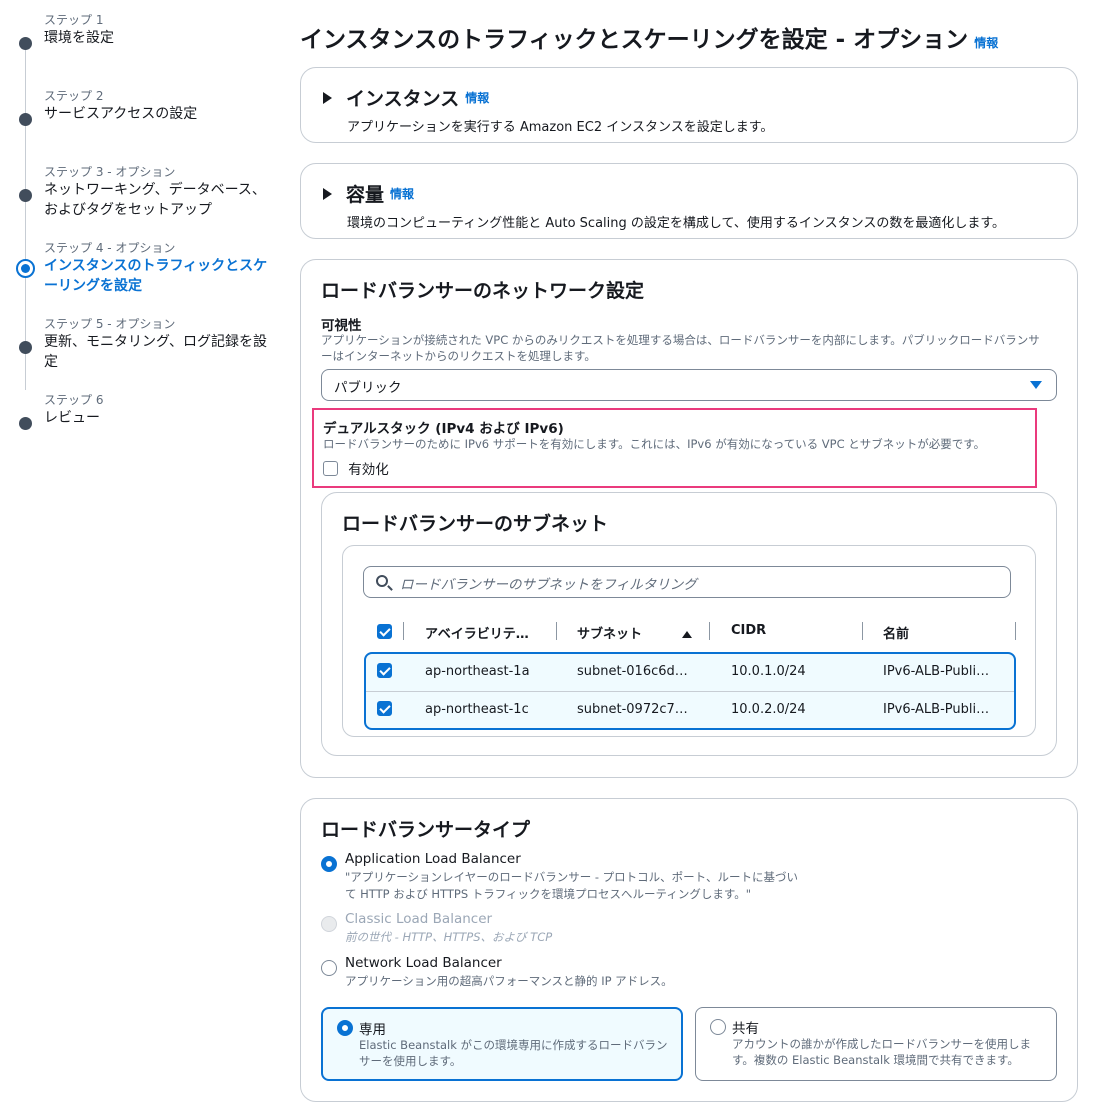  Describe the element at coordinates (419, 919) in the screenshot. I see `clb-label: Classic Load Balancer` at that location.